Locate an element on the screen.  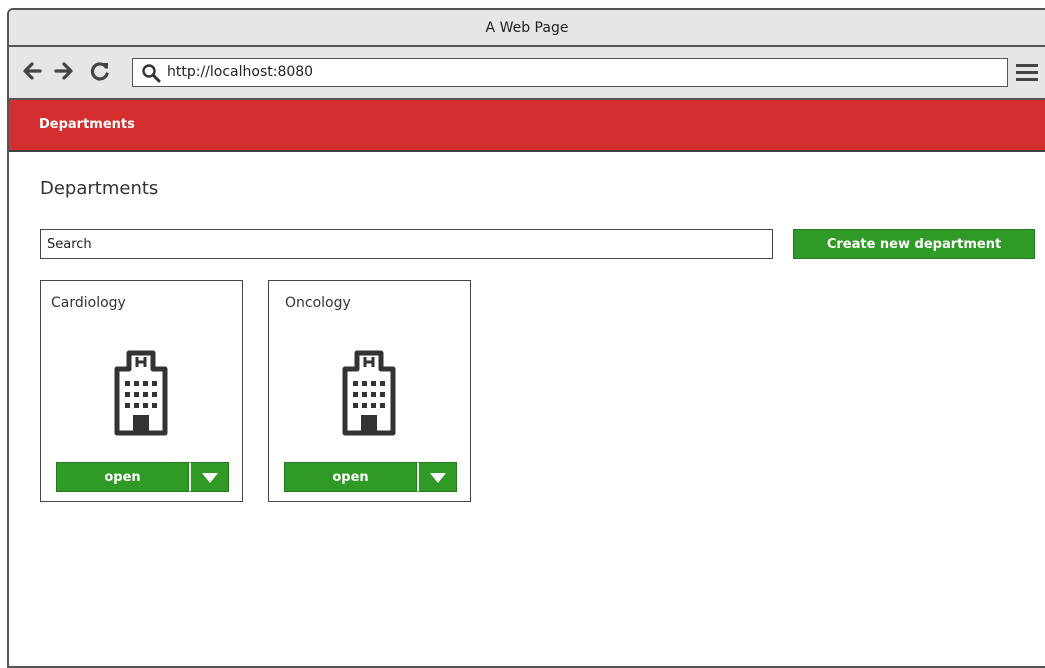
back-arrow-icon is located at coordinates (32, 71).